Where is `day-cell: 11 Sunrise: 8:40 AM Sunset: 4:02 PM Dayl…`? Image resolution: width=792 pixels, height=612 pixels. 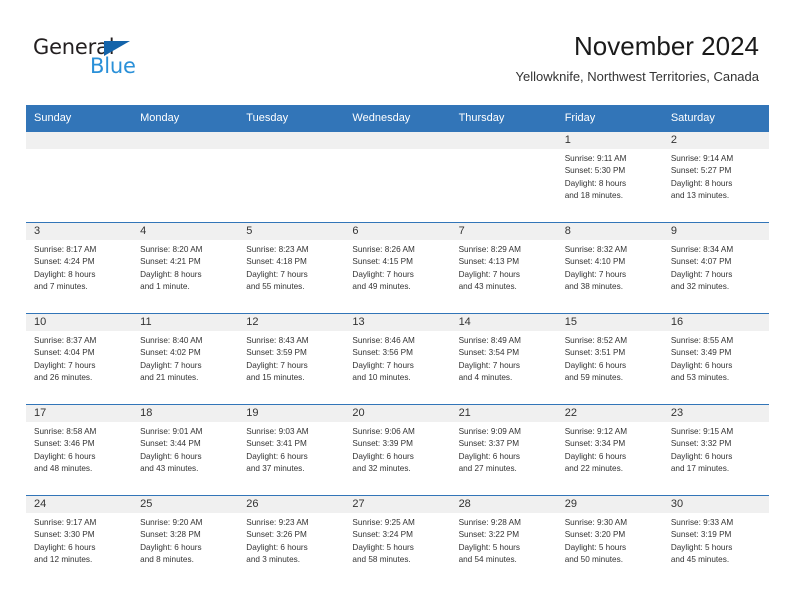 day-cell: 11 Sunrise: 8:40 AM Sunset: 4:02 PM Dayl… is located at coordinates (185, 359).